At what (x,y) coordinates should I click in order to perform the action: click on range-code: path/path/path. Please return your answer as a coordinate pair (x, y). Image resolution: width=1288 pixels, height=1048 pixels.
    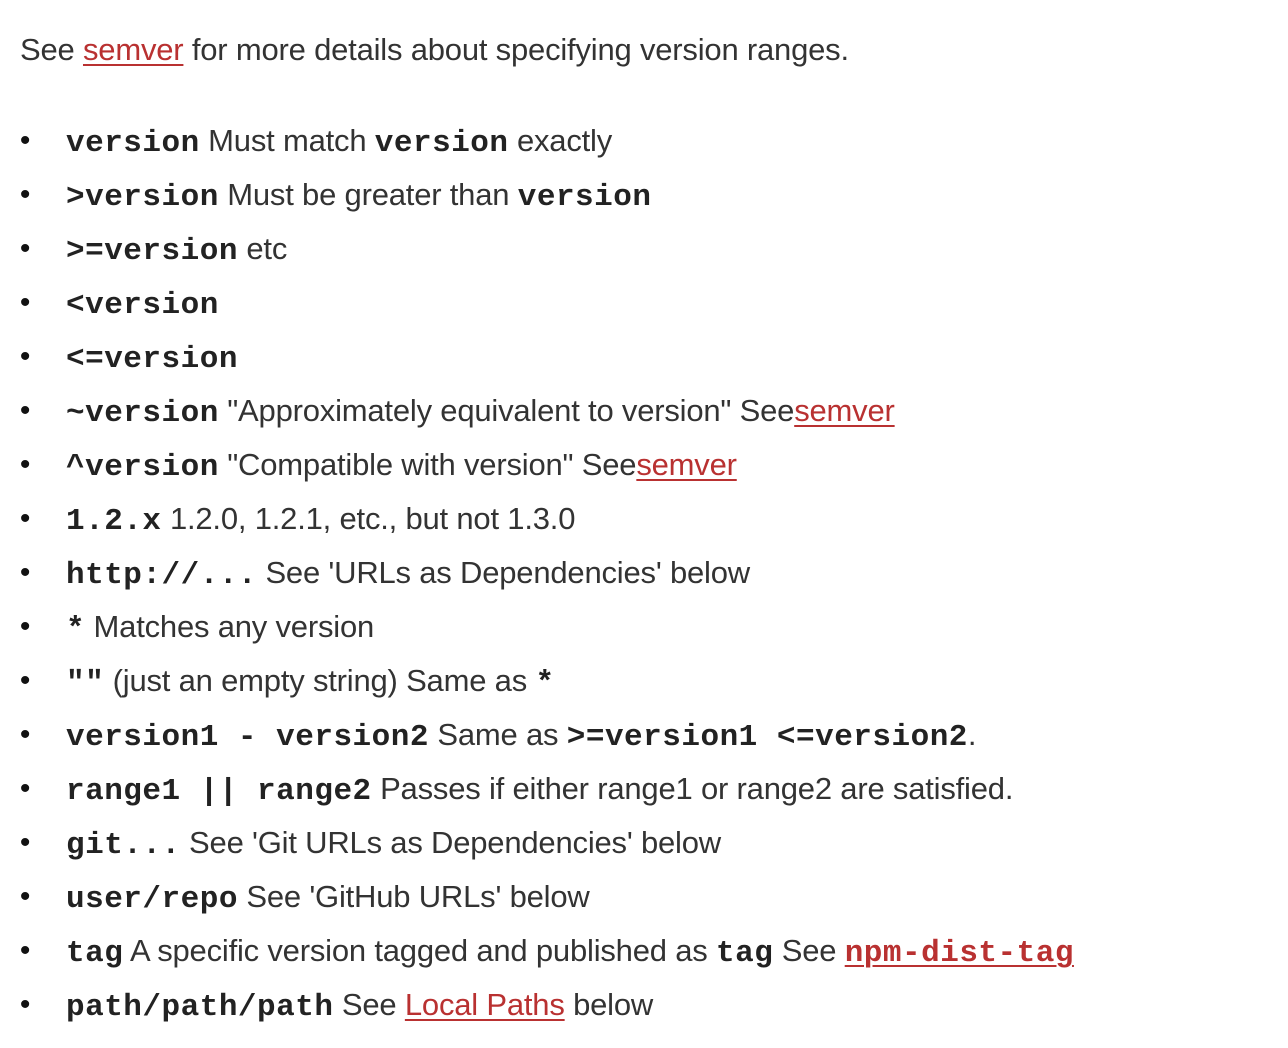
    Looking at the image, I should click on (200, 1007).